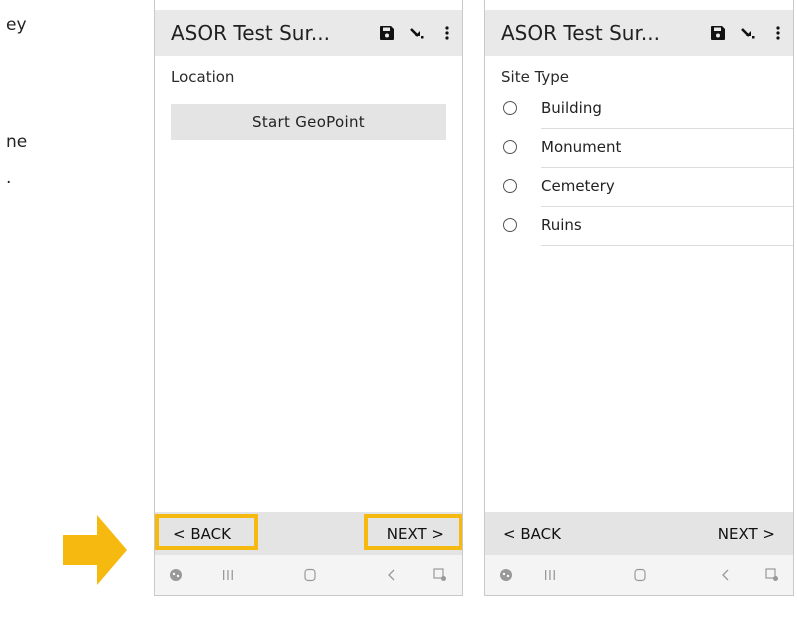  Describe the element at coordinates (578, 186) in the screenshot. I see `option-label: Cemetery` at that location.